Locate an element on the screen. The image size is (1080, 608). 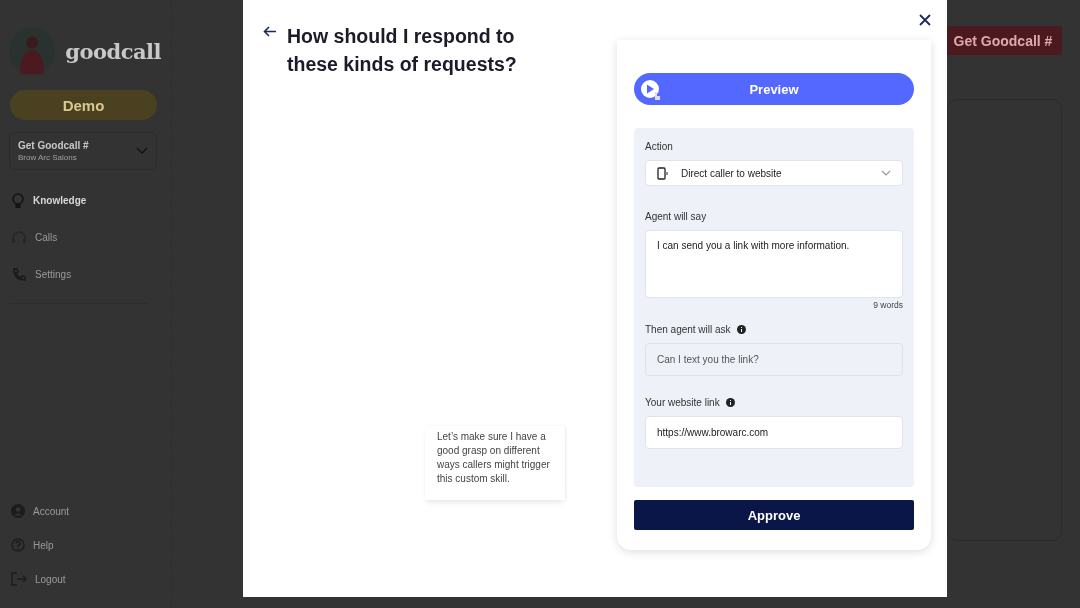
number-dropdown: Get Goodcall # Brow Arc Salons is located at coordinates (83, 151).